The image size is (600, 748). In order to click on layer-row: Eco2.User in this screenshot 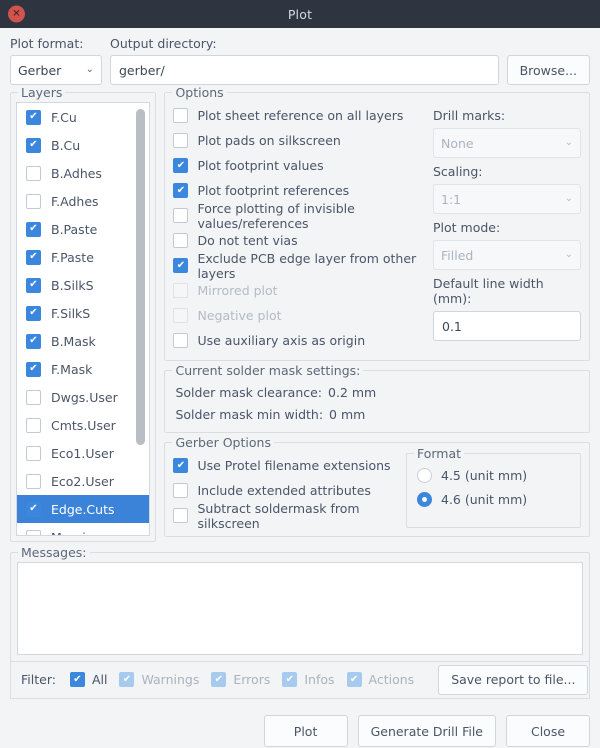, I will do `click(83, 481)`.